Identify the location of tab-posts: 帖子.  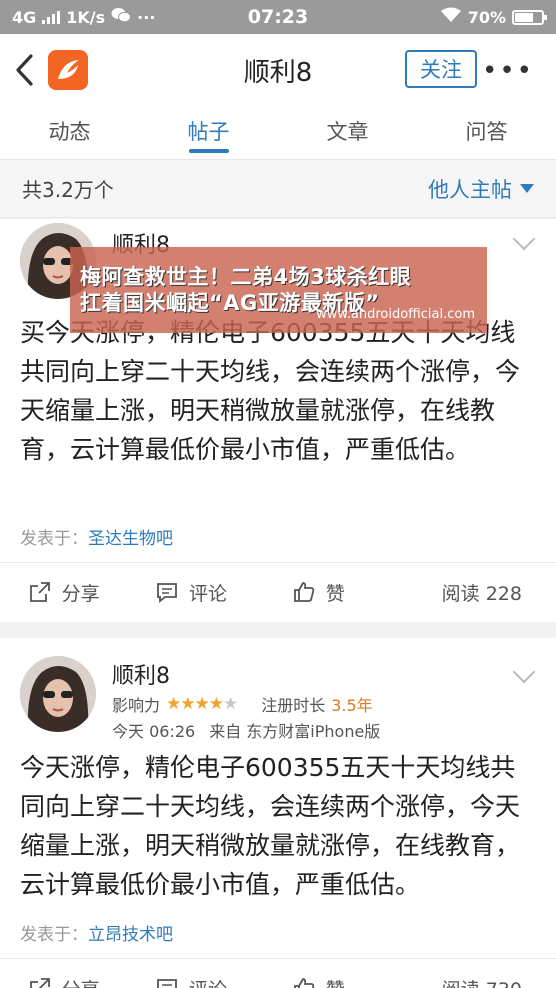
(208, 132).